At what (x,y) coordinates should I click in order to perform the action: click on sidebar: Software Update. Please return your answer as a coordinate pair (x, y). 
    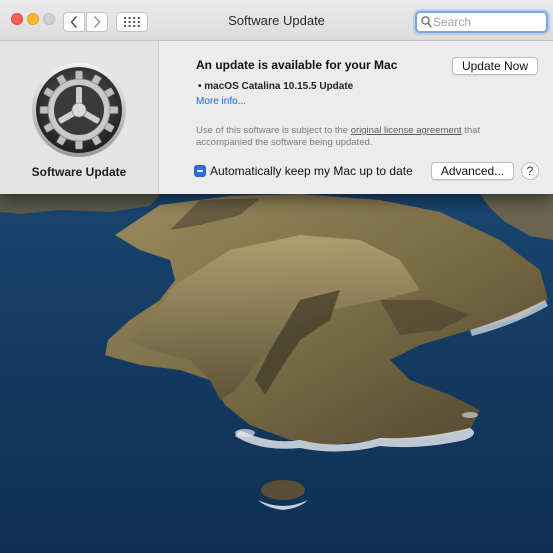
    Looking at the image, I should click on (79, 117).